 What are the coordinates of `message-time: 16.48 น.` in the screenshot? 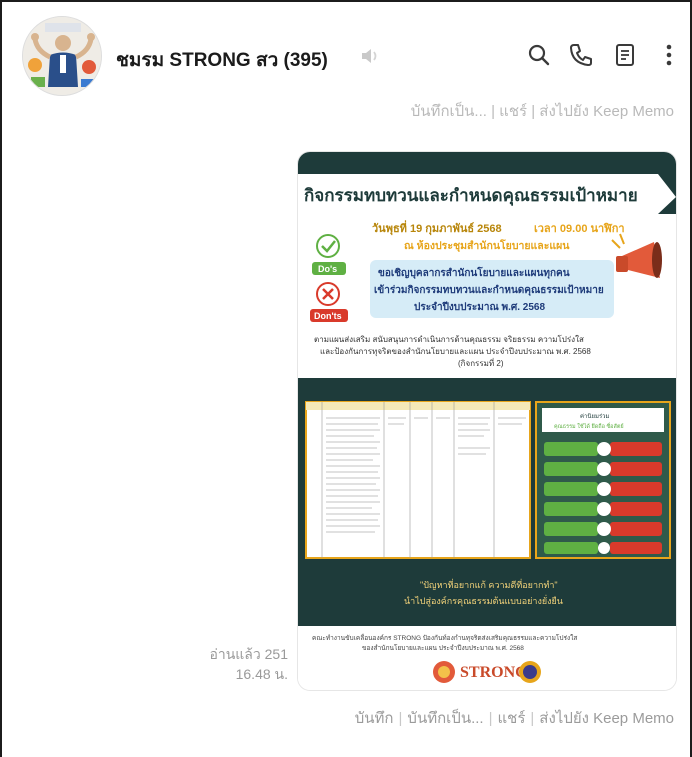 It's located at (261, 674).